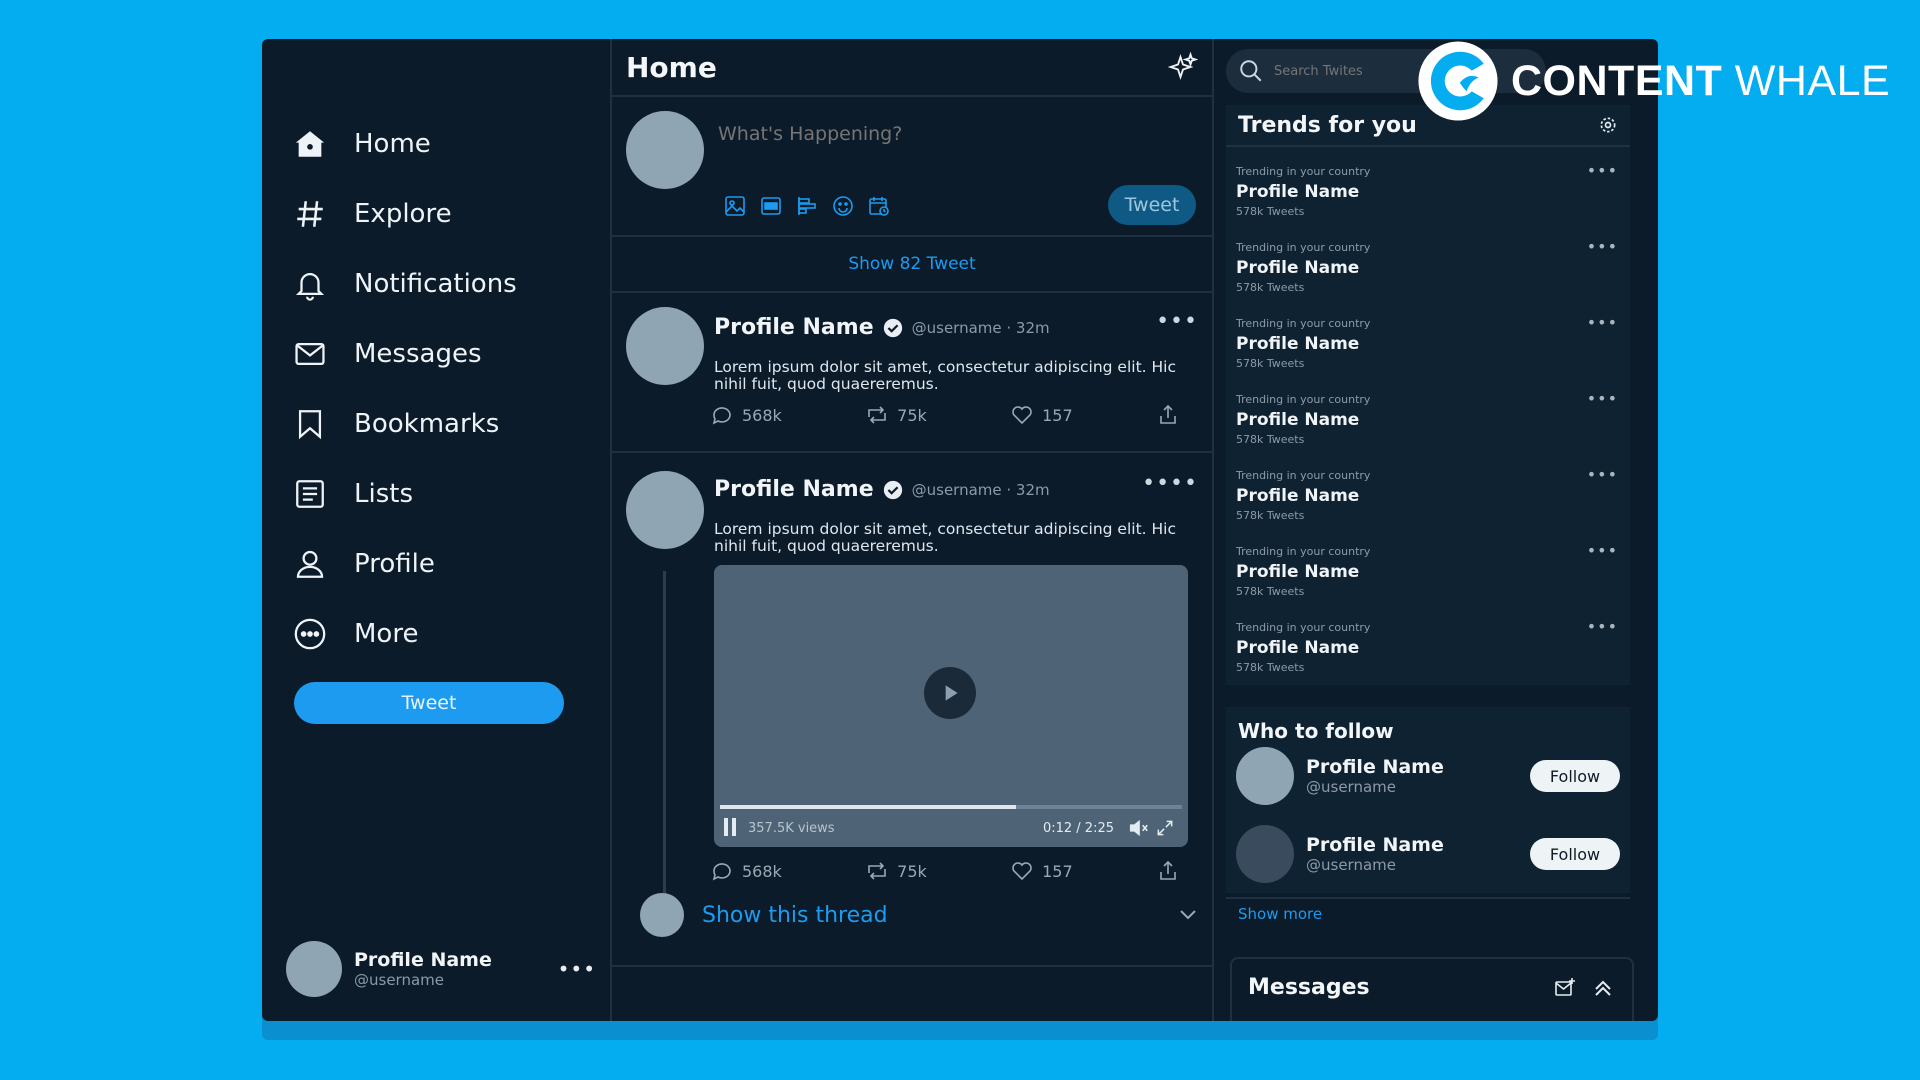 This screenshot has width=1920, height=1080. I want to click on chevron-up-icon, so click(1603, 988).